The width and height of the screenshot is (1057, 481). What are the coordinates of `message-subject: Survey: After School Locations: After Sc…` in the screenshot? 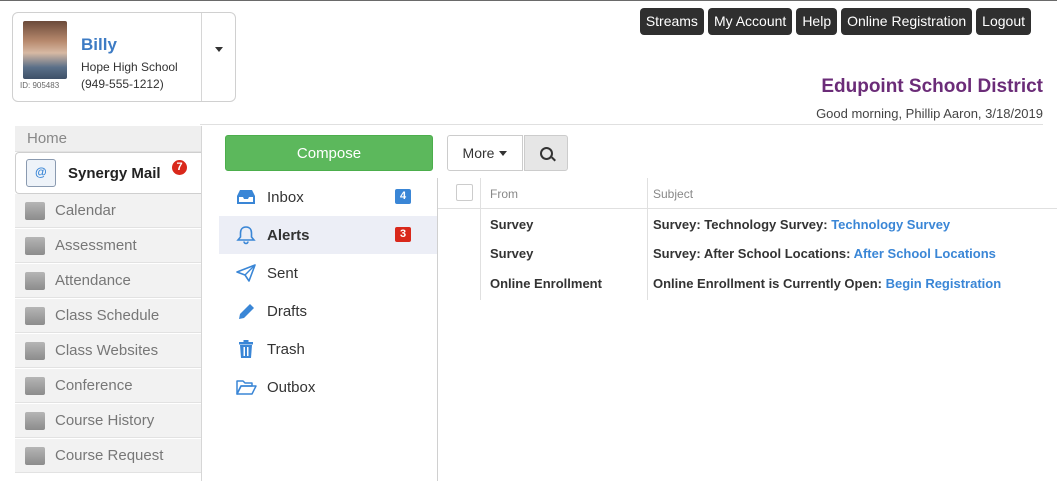 It's located at (824, 253).